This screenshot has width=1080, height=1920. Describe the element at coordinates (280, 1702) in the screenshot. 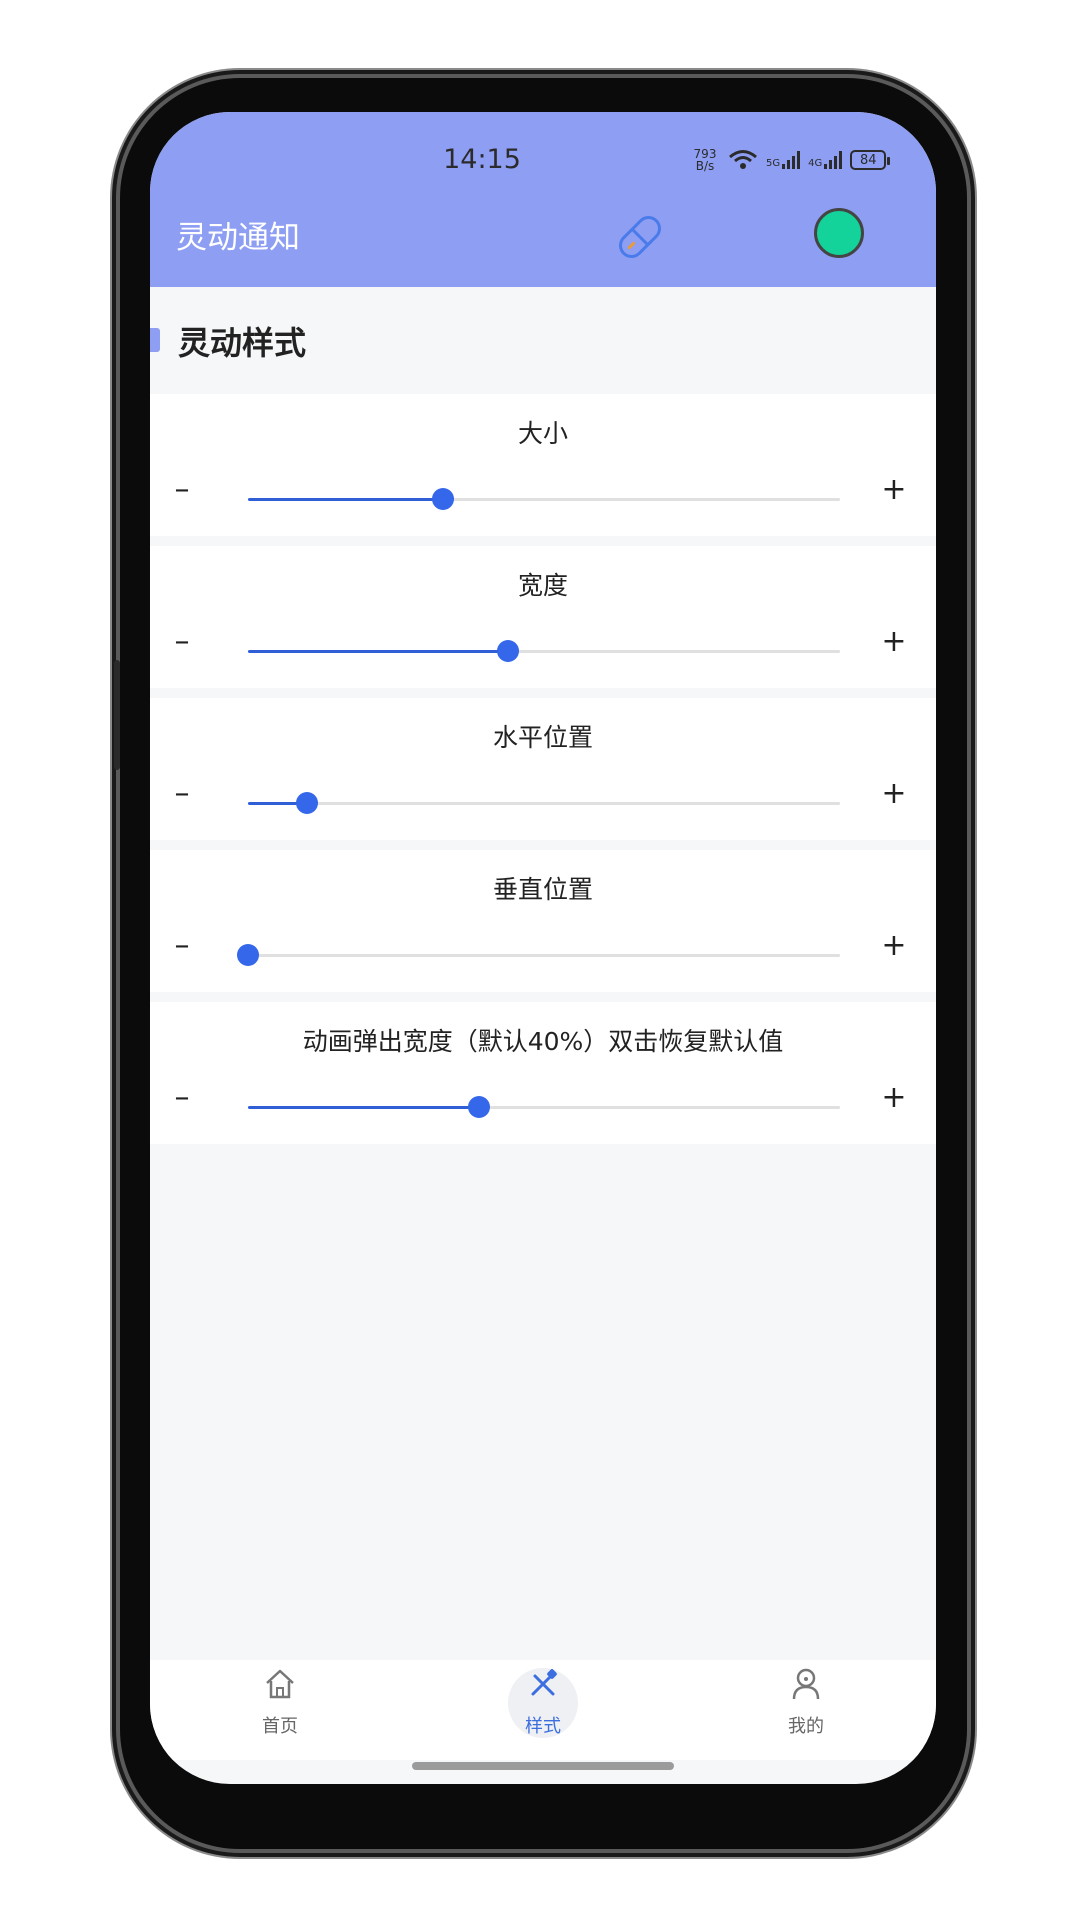

I see `nav-item-home: 首页` at that location.